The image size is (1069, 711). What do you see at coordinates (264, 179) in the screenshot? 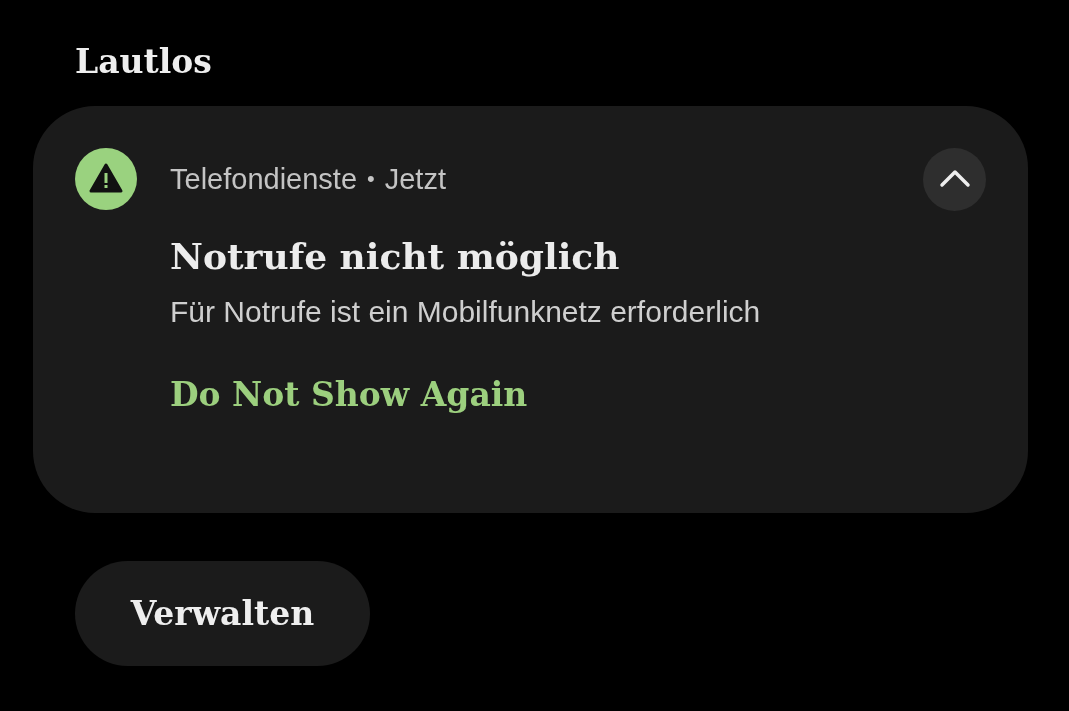
I see `app-name: Telefondienste` at bounding box center [264, 179].